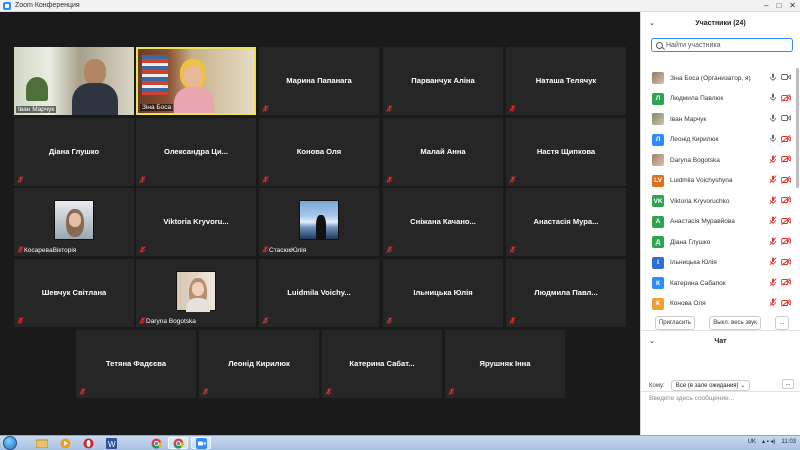  What do you see at coordinates (768, 441) in the screenshot?
I see `tray-icons: ▴ ▪ ◂)` at bounding box center [768, 441].